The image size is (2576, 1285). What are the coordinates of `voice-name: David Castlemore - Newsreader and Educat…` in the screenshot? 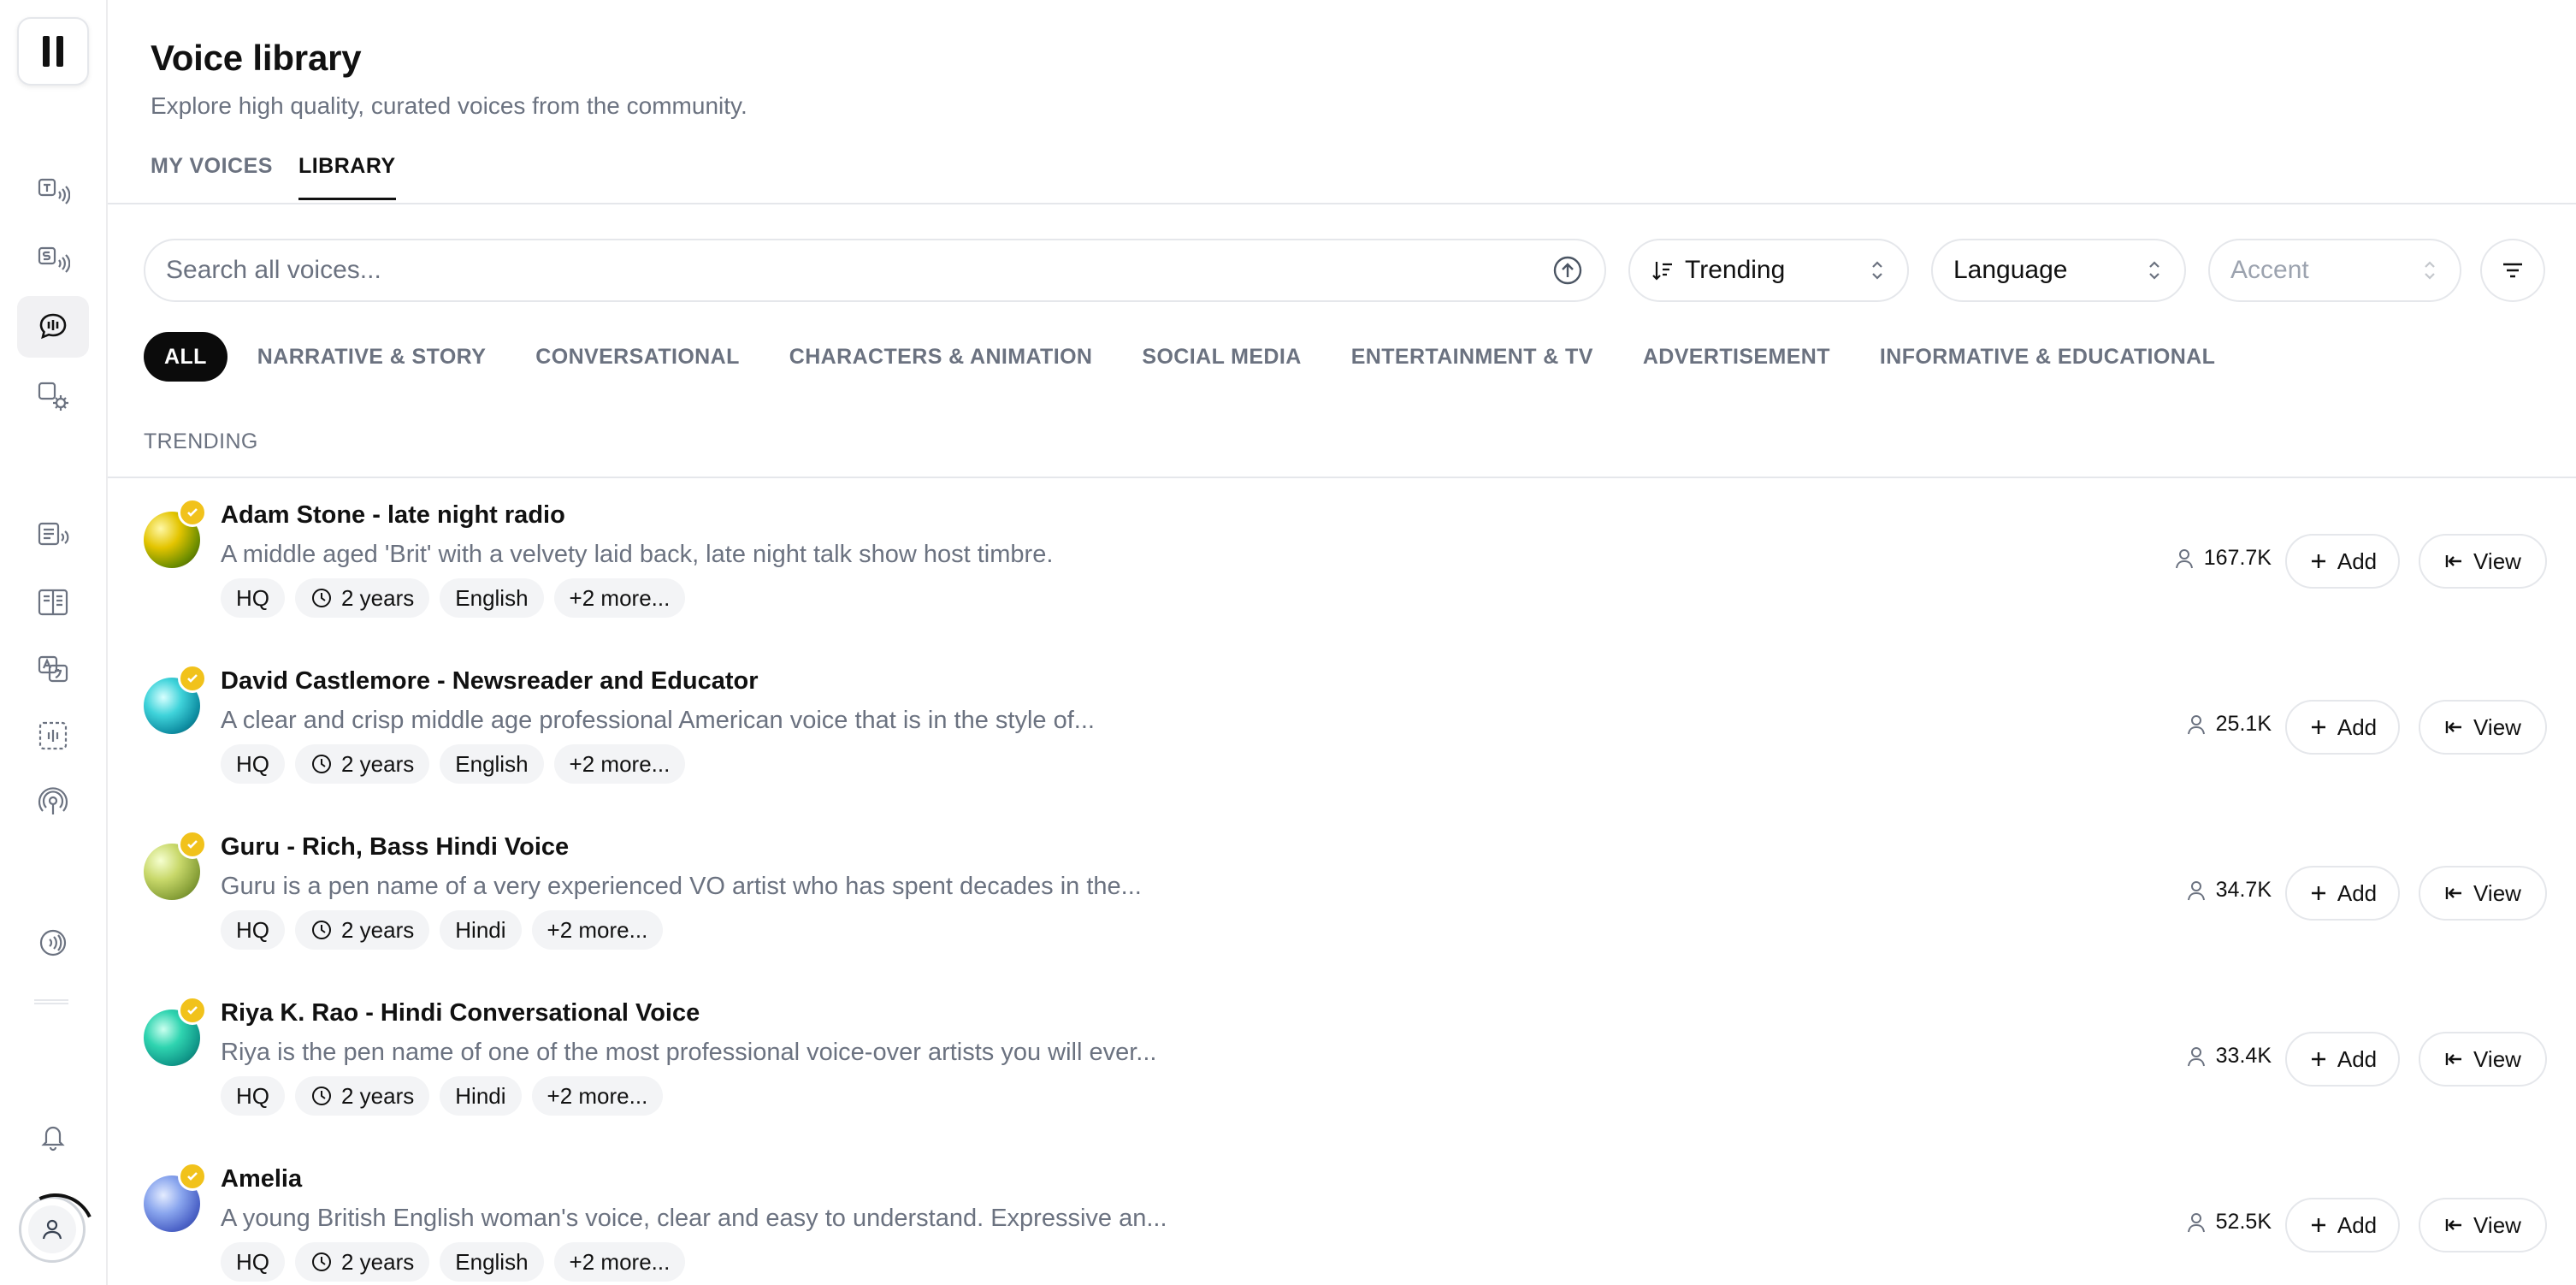 It's located at (490, 682).